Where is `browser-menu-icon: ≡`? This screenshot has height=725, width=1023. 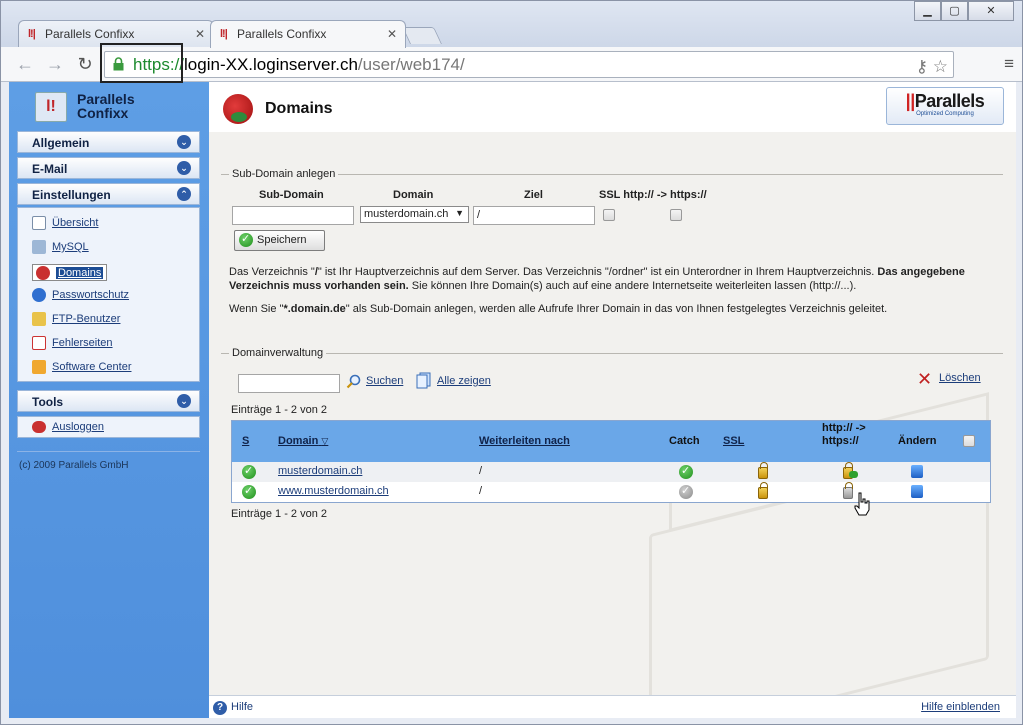
browser-menu-icon: ≡ is located at coordinates (1009, 64).